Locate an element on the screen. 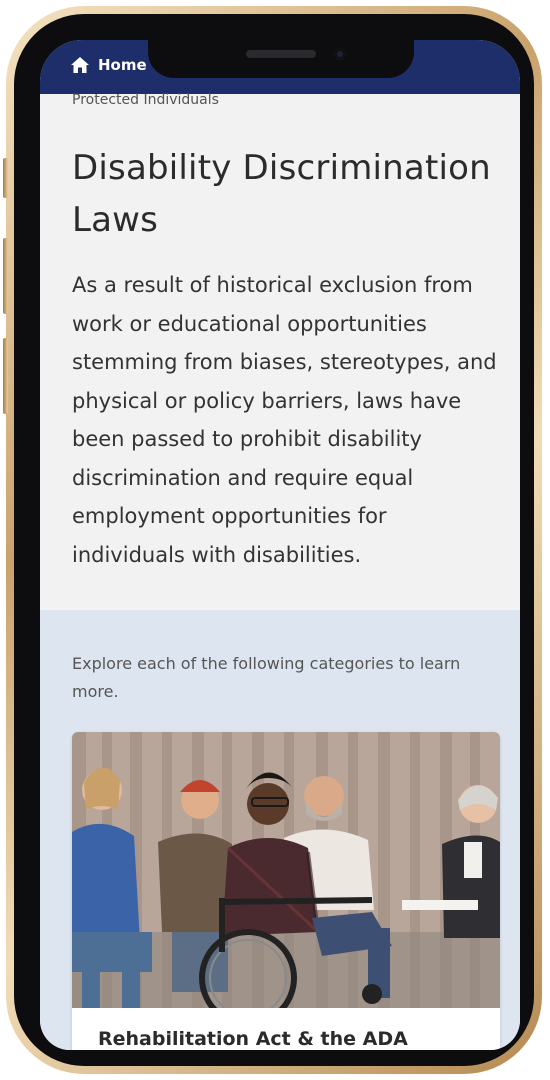 Image resolution: width=550 pixels, height=1080 pixels. speaker-grille is located at coordinates (281, 54).